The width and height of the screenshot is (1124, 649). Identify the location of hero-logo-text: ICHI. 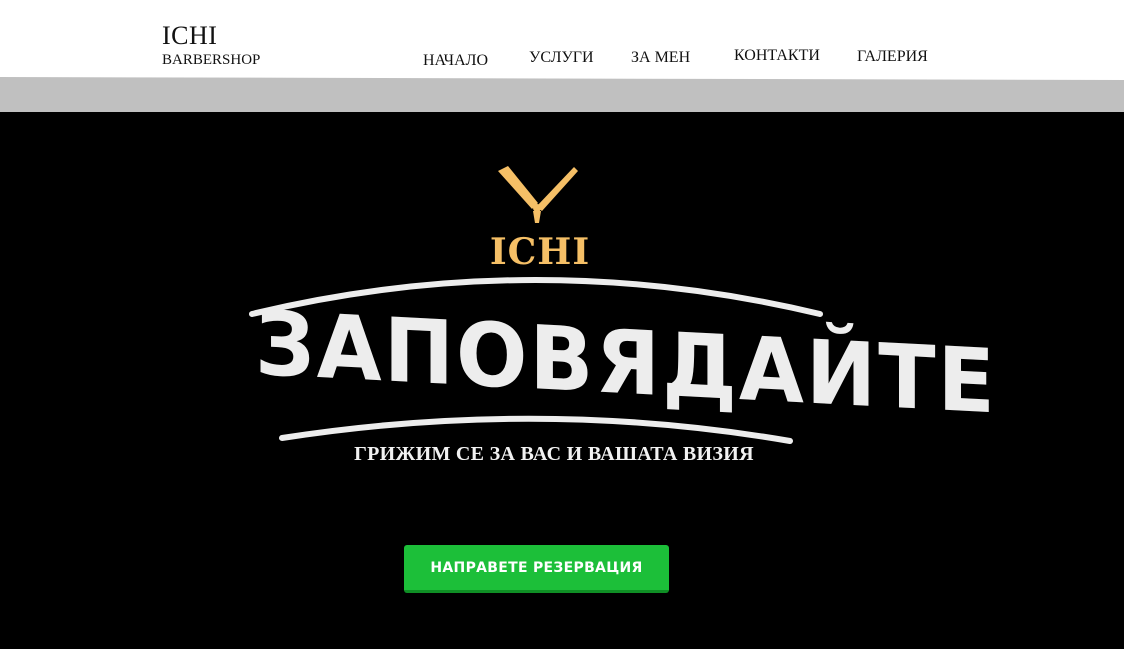
(540, 252).